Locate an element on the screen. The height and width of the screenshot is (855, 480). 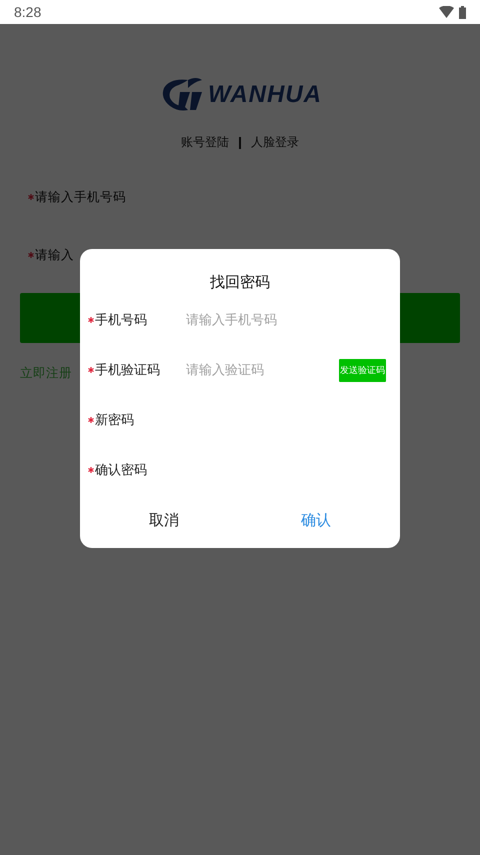
input-field: 请输入 is located at coordinates (47, 255).